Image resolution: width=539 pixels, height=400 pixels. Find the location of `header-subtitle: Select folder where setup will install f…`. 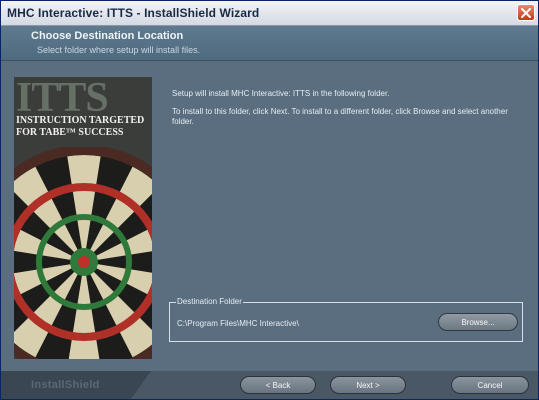

header-subtitle: Select folder where setup will install f… is located at coordinates (119, 50).